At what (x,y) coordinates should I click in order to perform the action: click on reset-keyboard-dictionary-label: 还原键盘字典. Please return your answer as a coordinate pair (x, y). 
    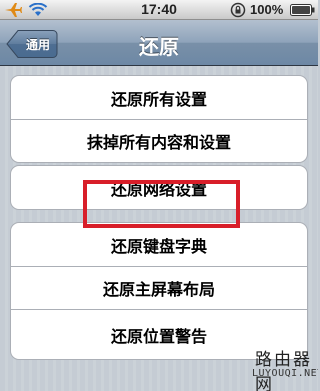
    Looking at the image, I should click on (158, 246).